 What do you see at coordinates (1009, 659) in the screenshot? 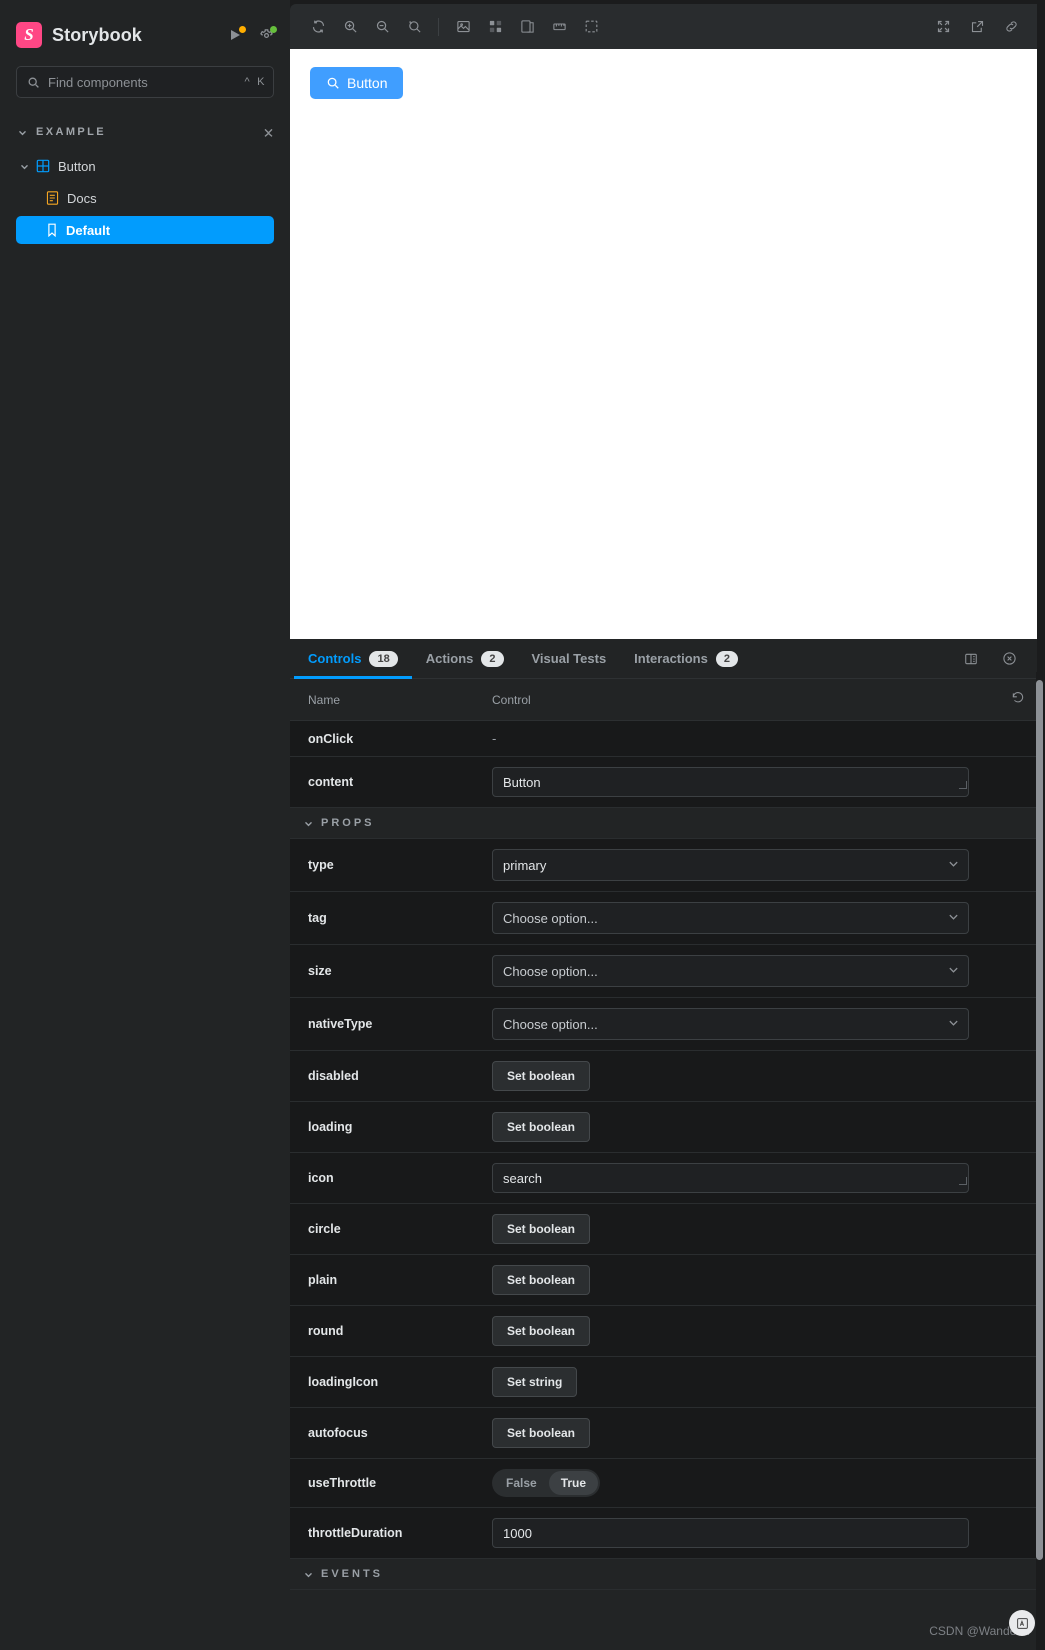
I see `close-panel-icon` at bounding box center [1009, 659].